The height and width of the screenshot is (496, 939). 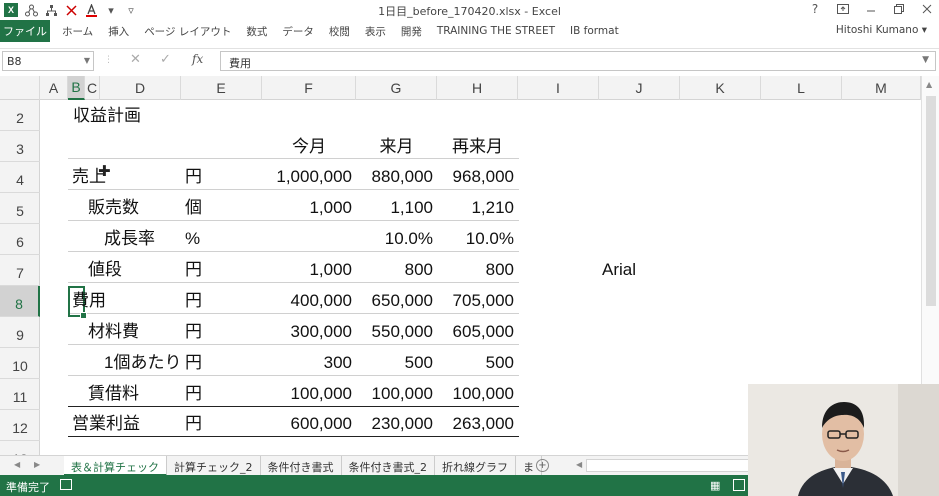 What do you see at coordinates (396, 147) in the screenshot?
I see `header-next-month: 来月` at bounding box center [396, 147].